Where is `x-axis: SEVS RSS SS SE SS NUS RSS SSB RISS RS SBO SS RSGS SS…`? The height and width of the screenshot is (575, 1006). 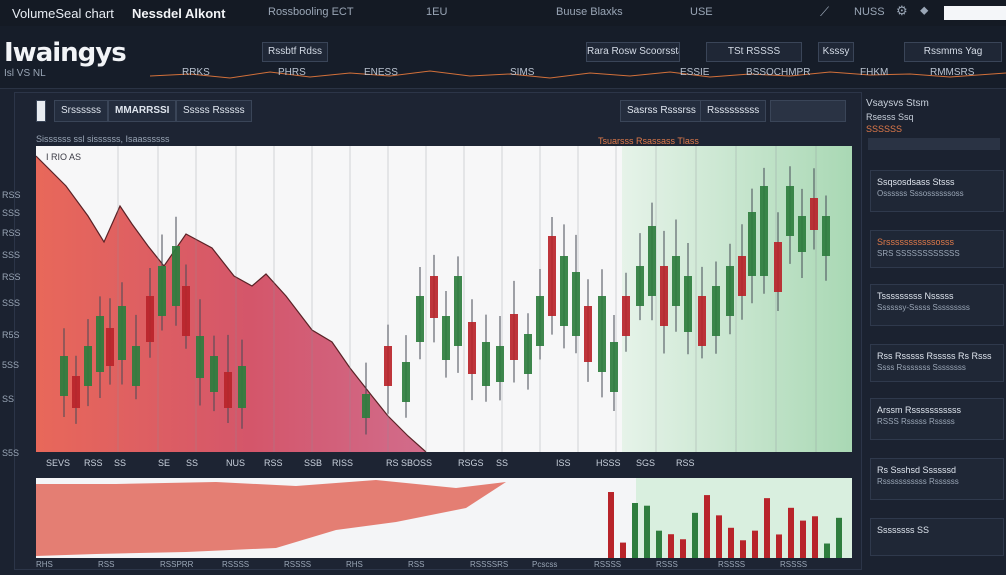
x-axis: SEVS RSS SS SE SS NUS RSS SSB RISS RS SBO SS RSGS SS… is located at coordinates (444, 465).